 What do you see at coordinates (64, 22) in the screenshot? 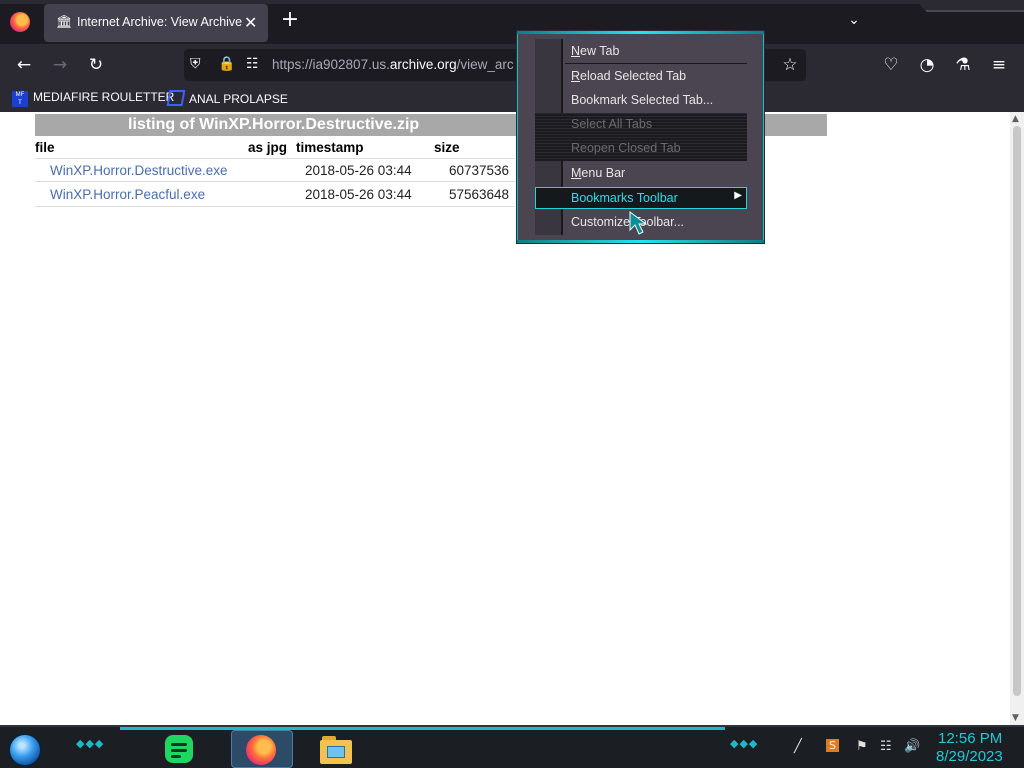
I see `archive-columns-icon: 🏛` at bounding box center [64, 22].